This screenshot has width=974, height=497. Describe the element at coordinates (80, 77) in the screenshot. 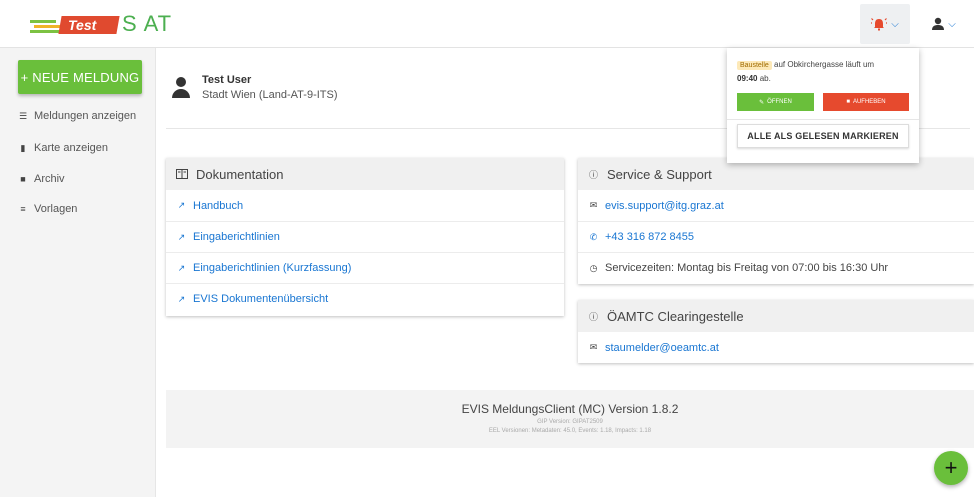

I see `new-report-button: + NEUE MELDUNG` at that location.